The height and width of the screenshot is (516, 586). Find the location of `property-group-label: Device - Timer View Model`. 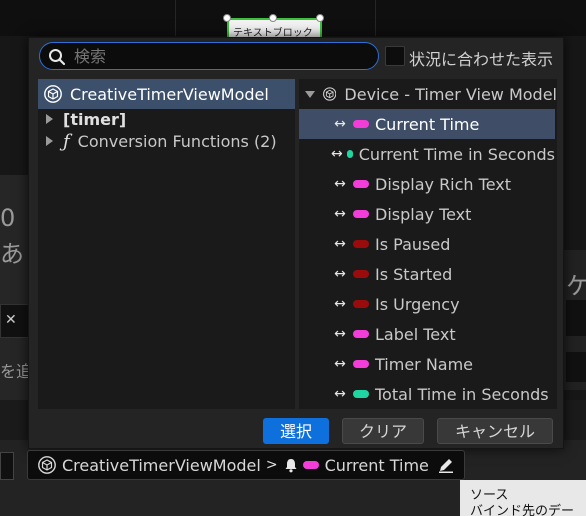

property-group-label: Device - Timer View Model is located at coordinates (450, 94).